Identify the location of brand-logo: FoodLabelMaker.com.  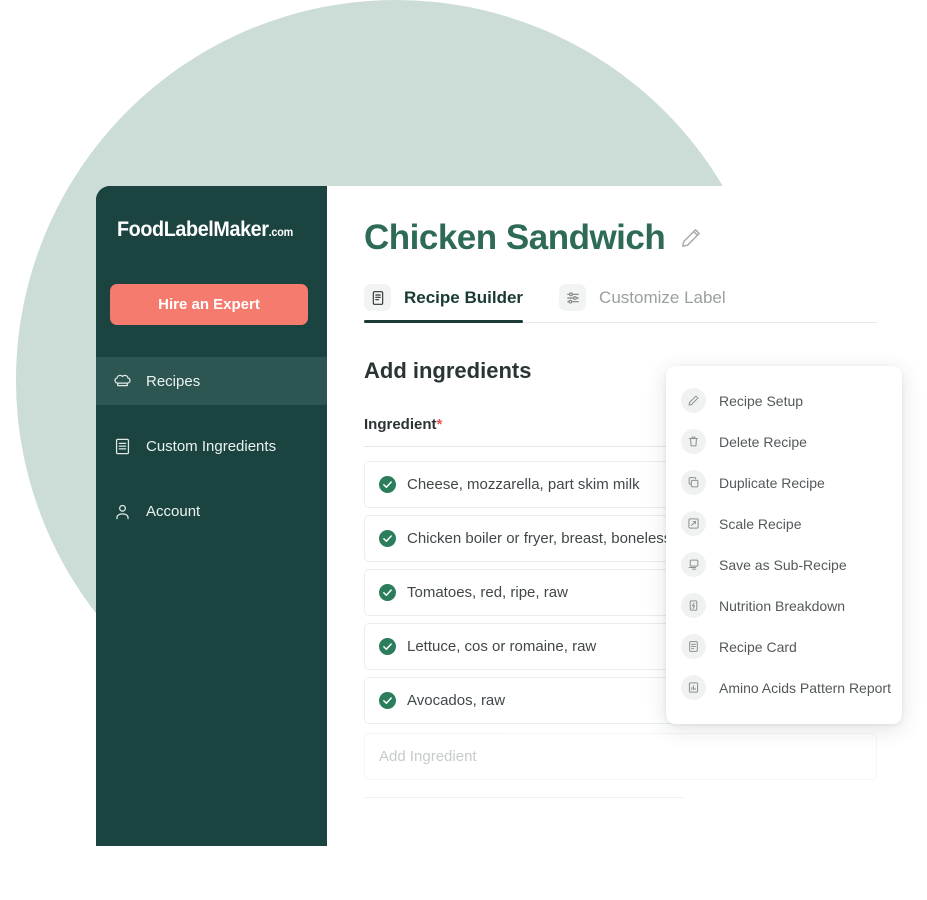
(215, 230).